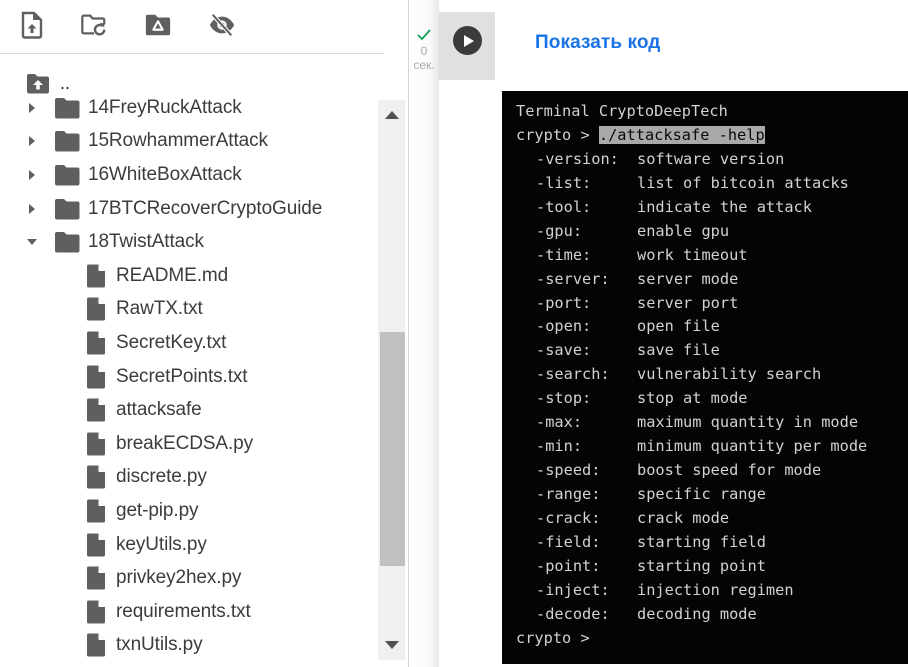 Image resolution: width=908 pixels, height=667 pixels. I want to click on scrollbar-thumb, so click(392, 449).